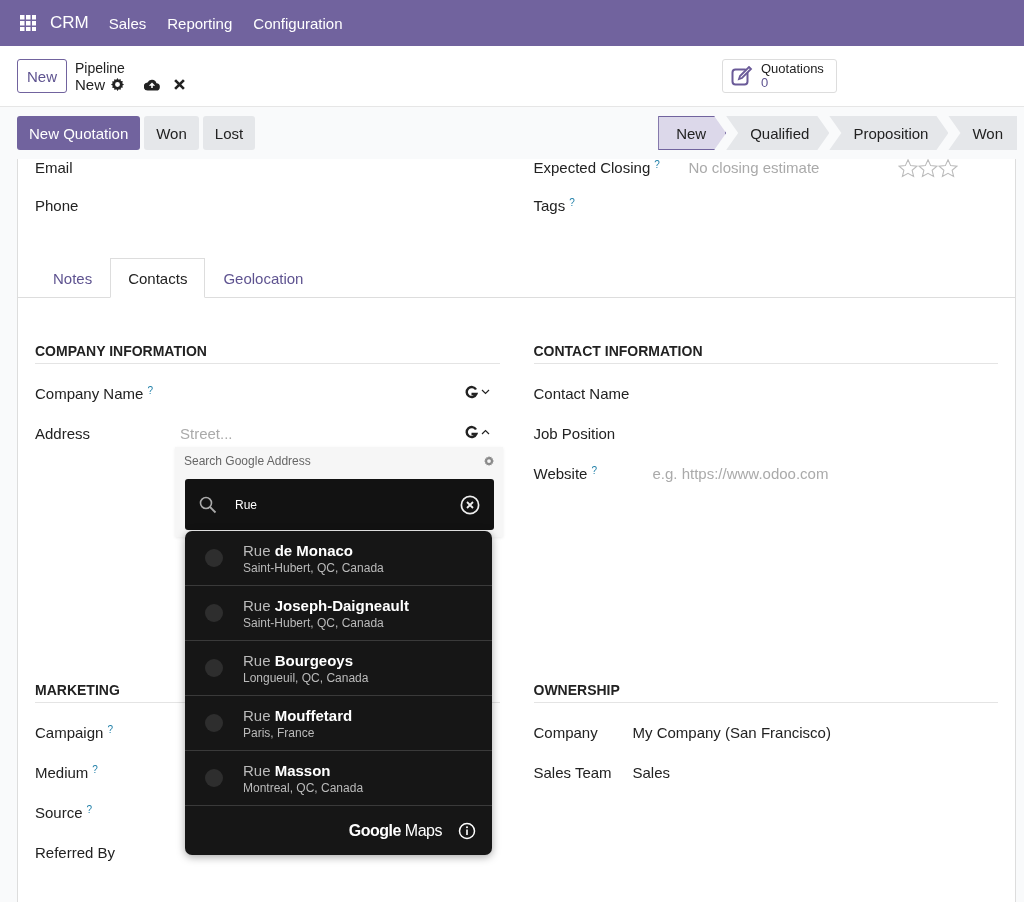 The height and width of the screenshot is (902, 1024). I want to click on section-title: CONTACT INFORMATION, so click(765, 353).